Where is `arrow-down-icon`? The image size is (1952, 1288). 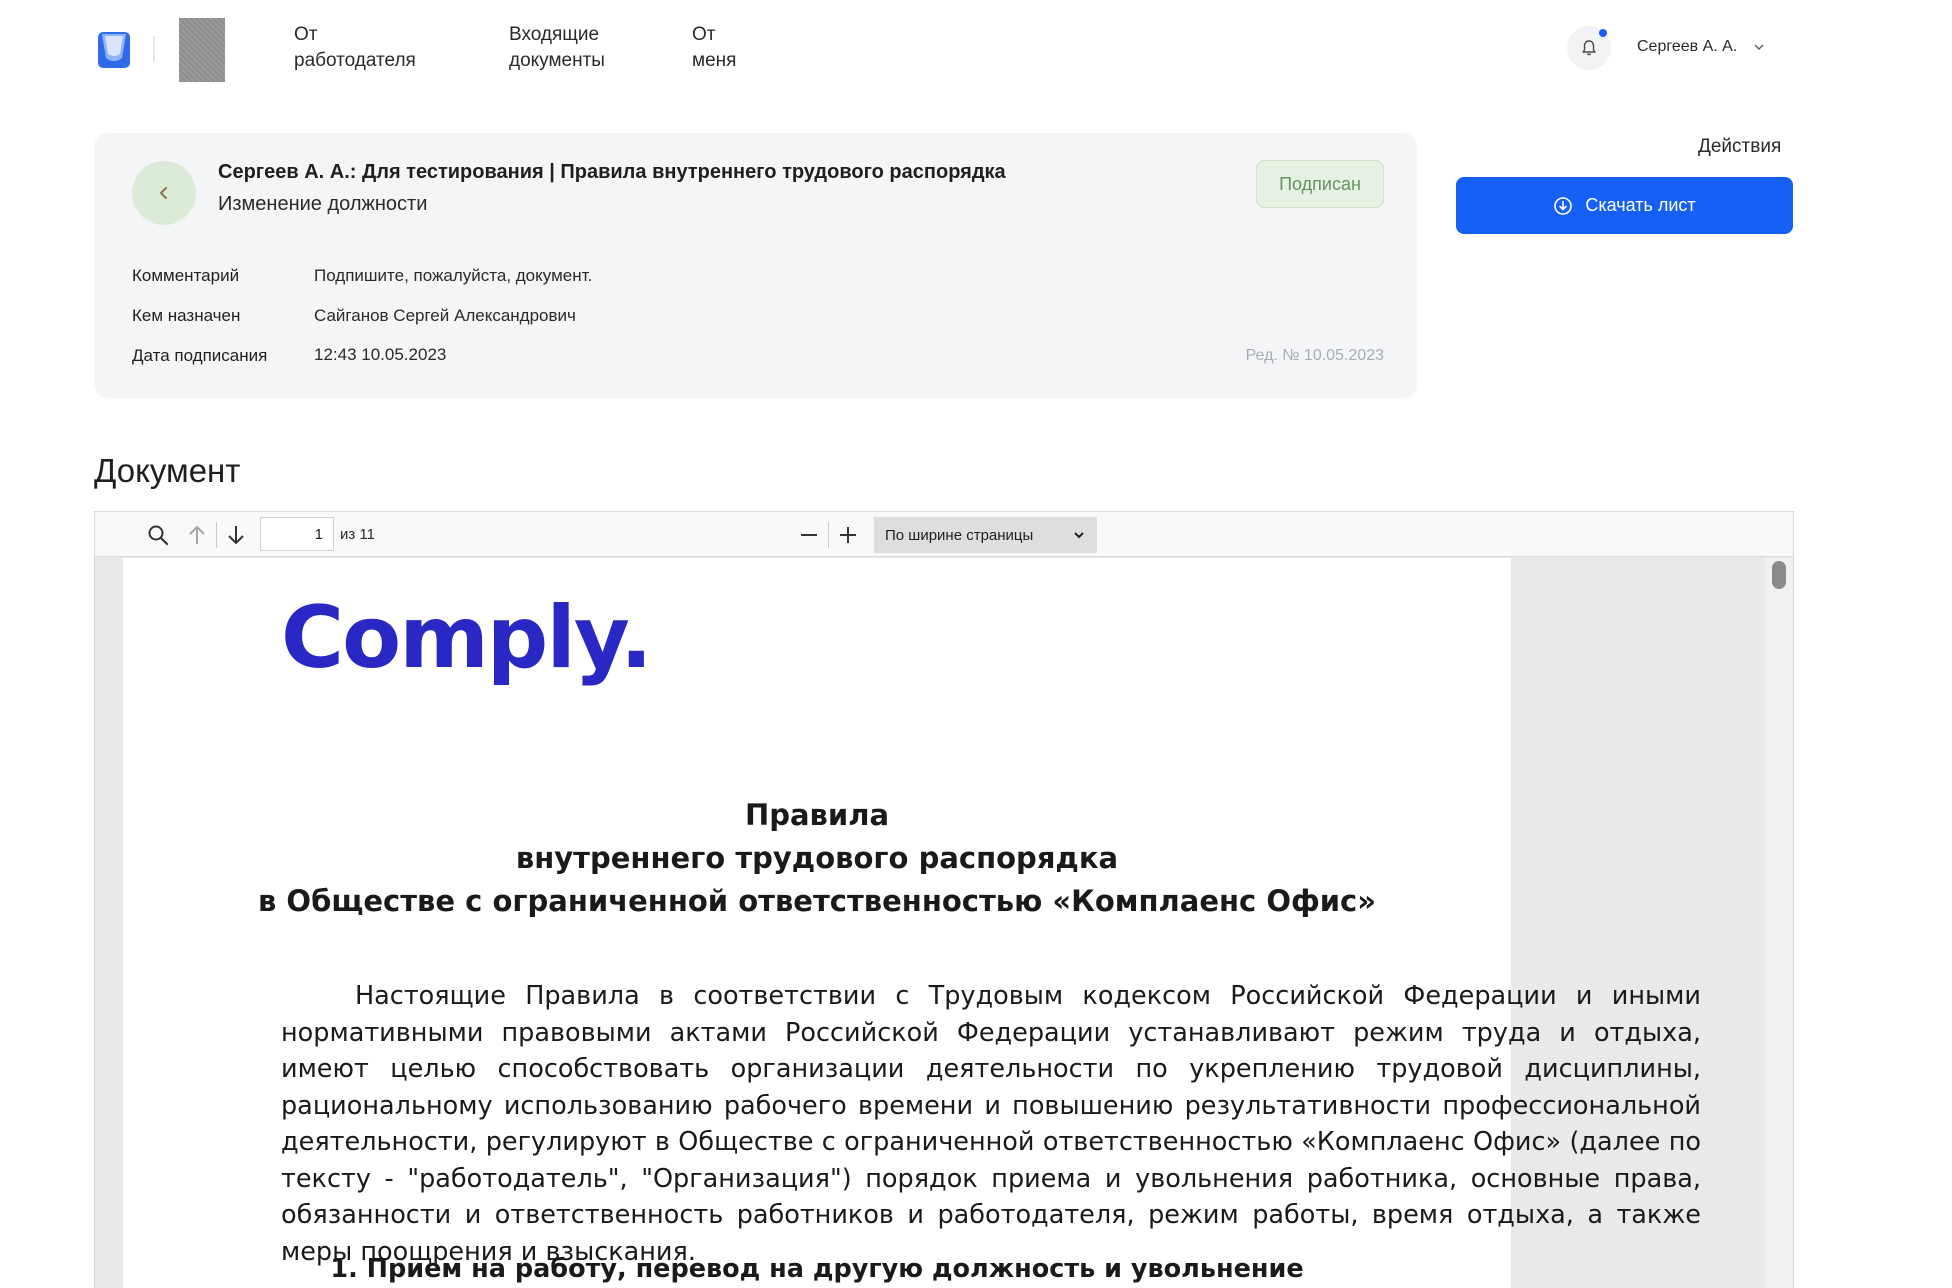
arrow-down-icon is located at coordinates (236, 535).